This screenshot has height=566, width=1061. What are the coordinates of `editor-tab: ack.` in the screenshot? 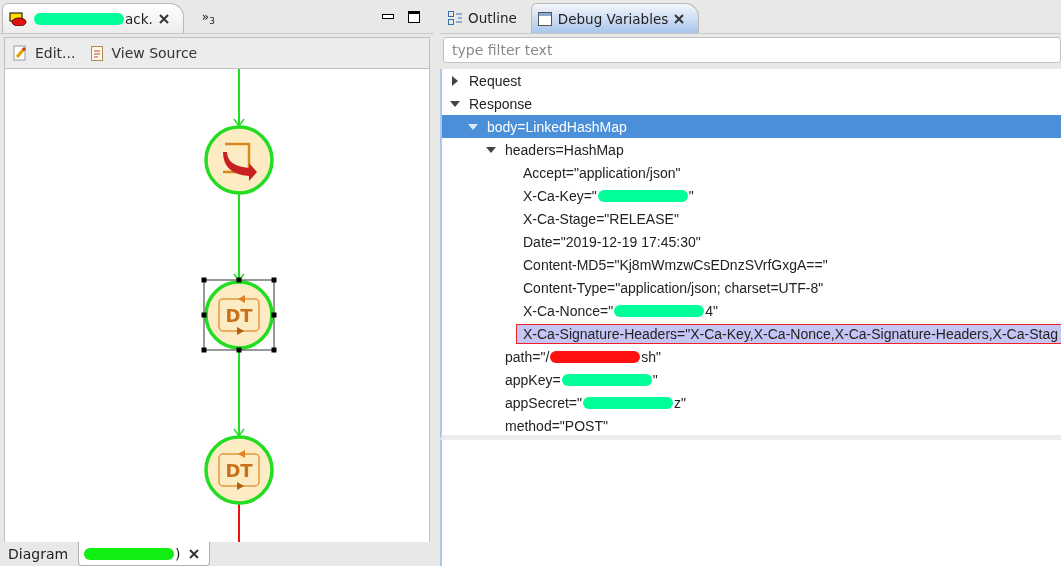 It's located at (93, 18).